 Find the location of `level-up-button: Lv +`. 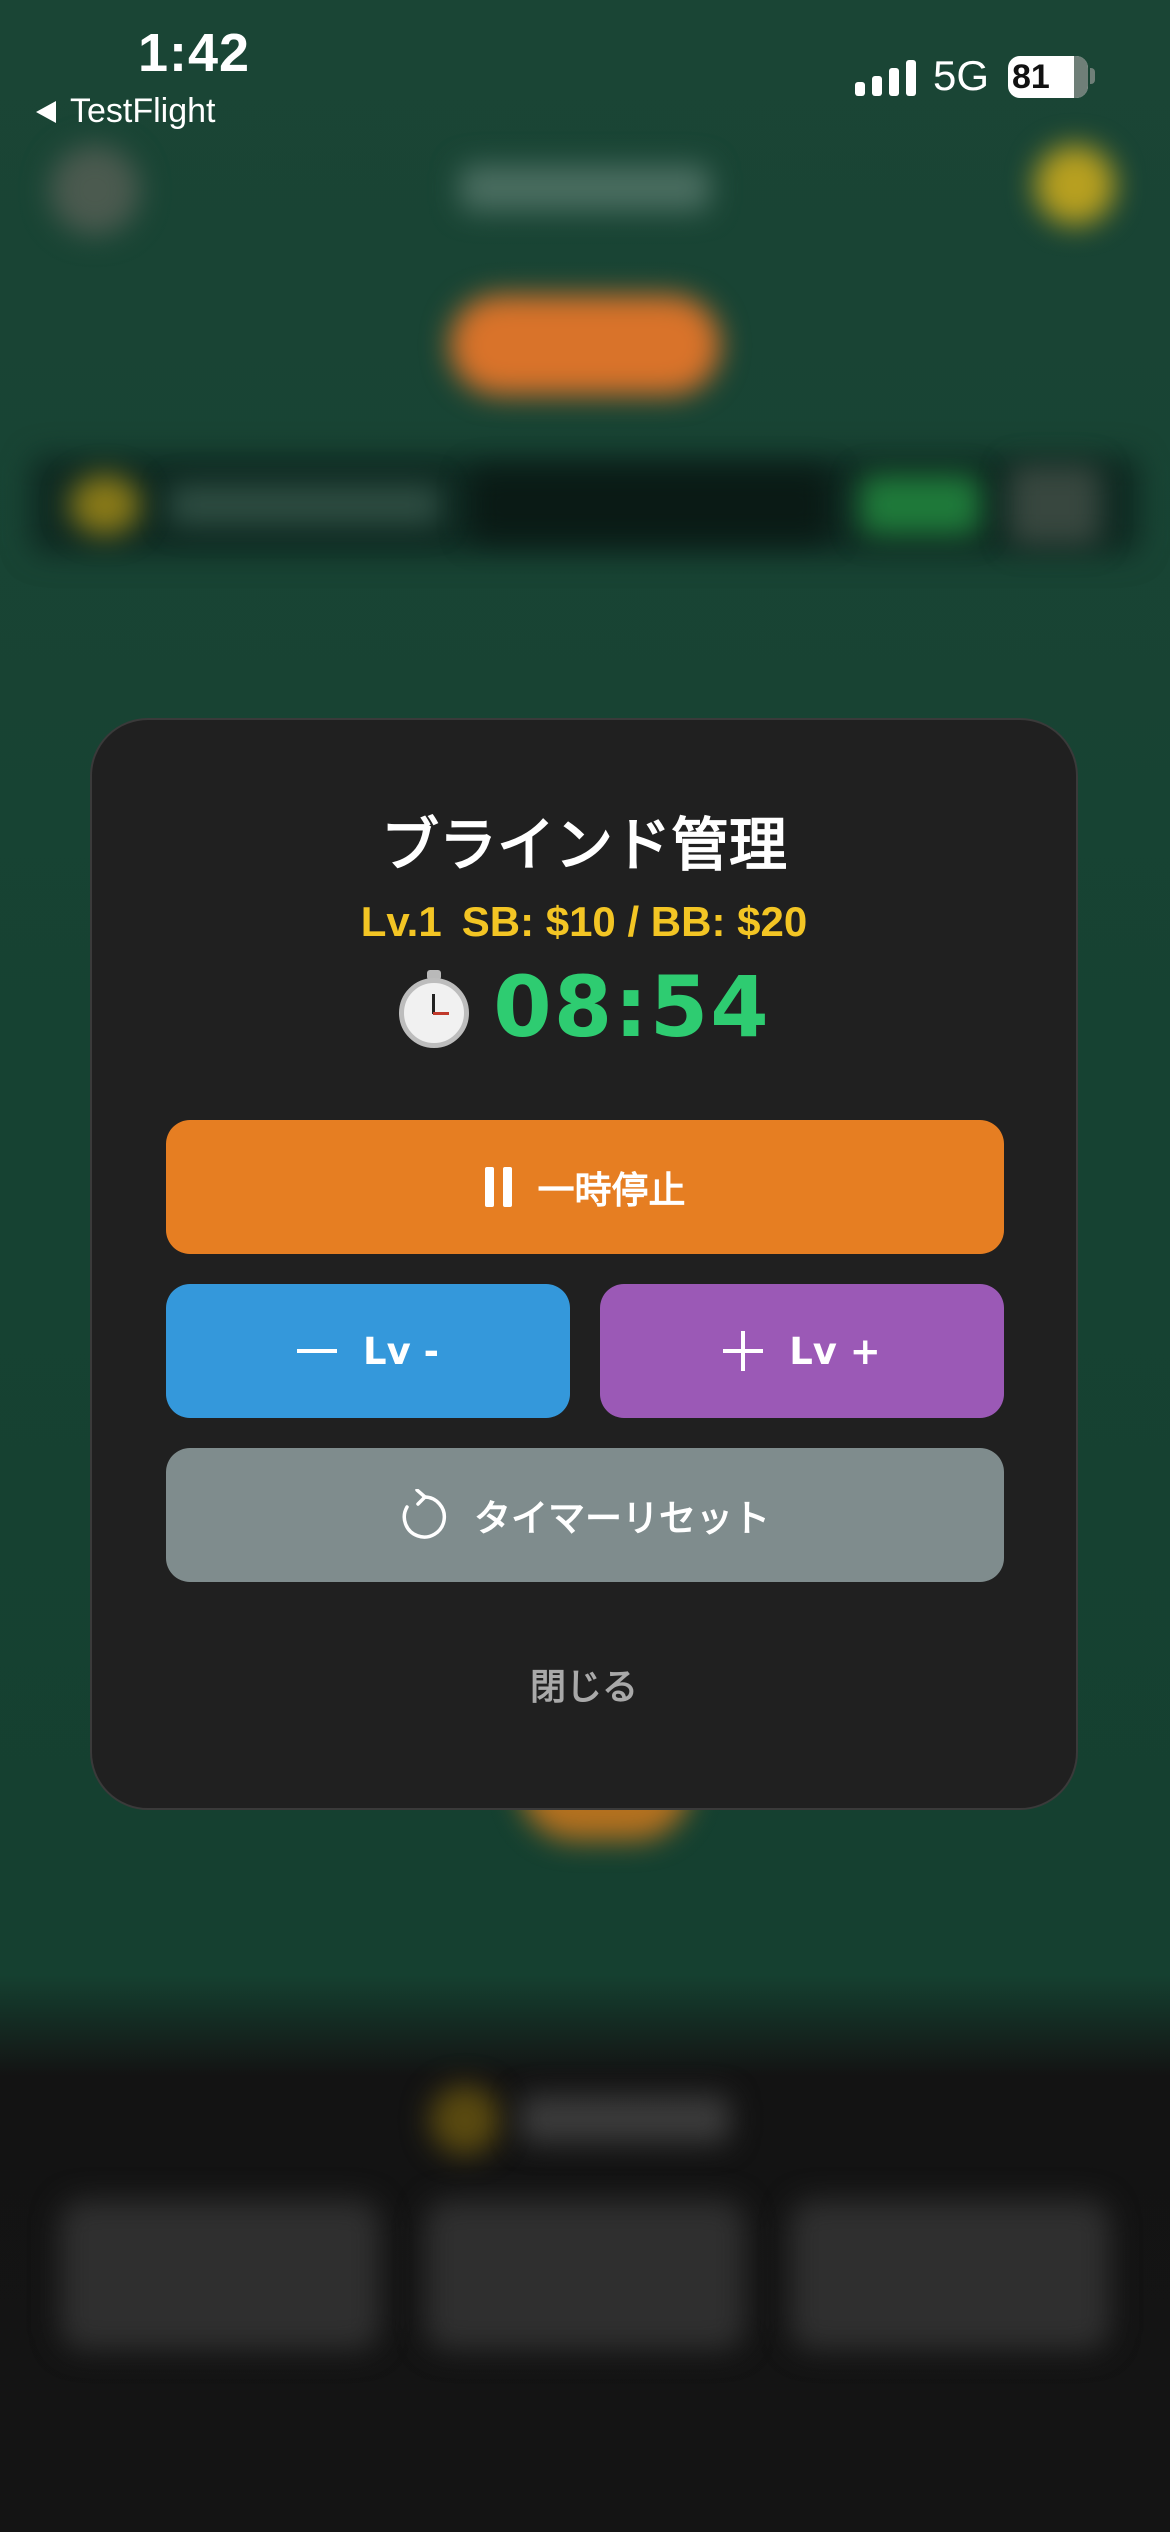

level-up-button: Lv + is located at coordinates (802, 1351).